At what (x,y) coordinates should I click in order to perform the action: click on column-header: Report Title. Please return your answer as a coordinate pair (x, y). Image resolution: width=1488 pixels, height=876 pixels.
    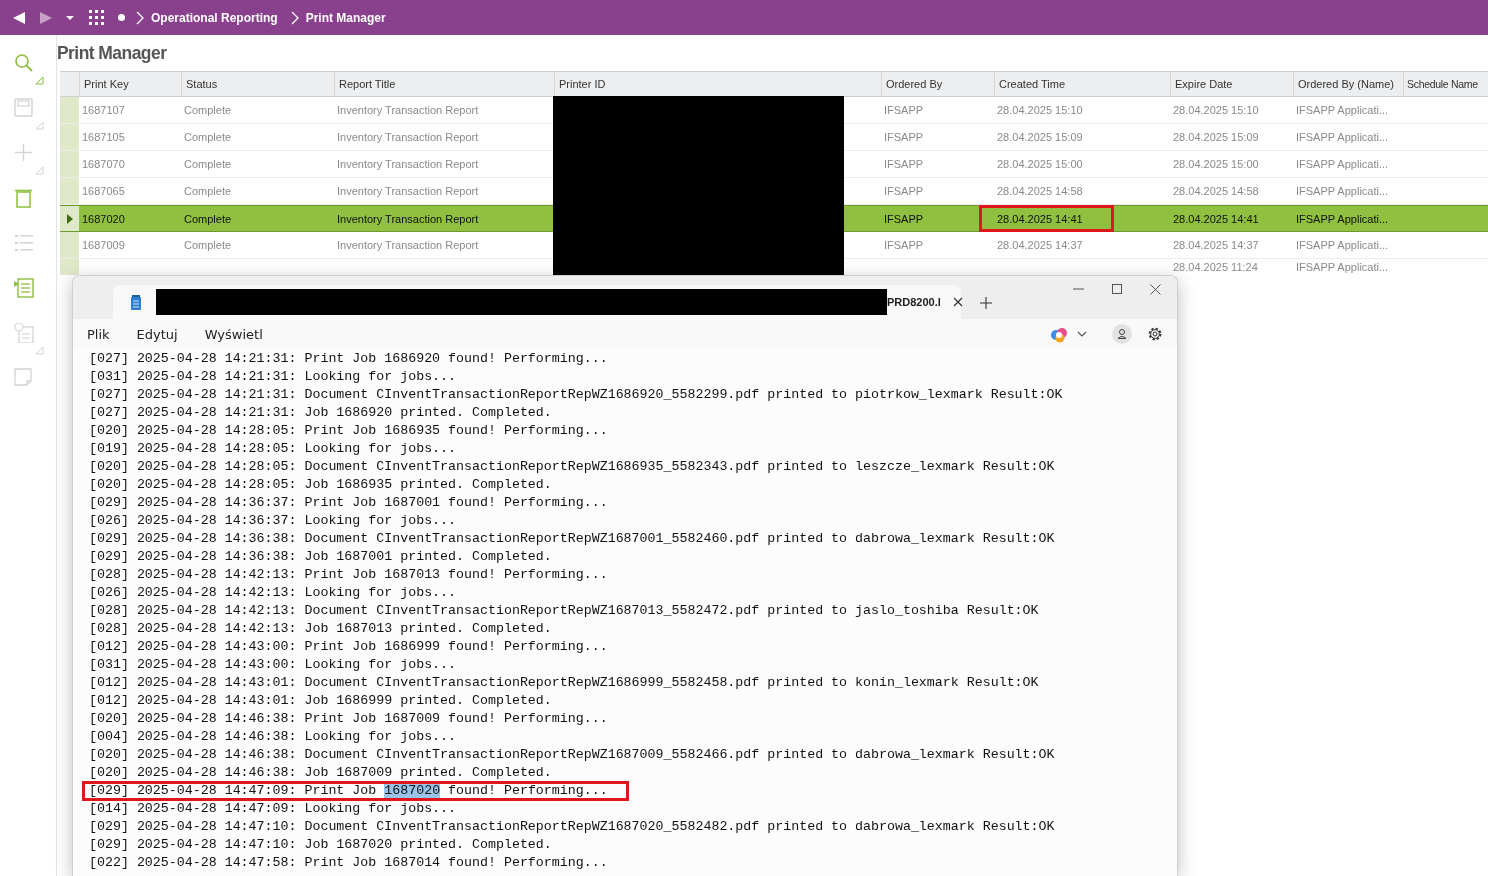
    Looking at the image, I should click on (444, 84).